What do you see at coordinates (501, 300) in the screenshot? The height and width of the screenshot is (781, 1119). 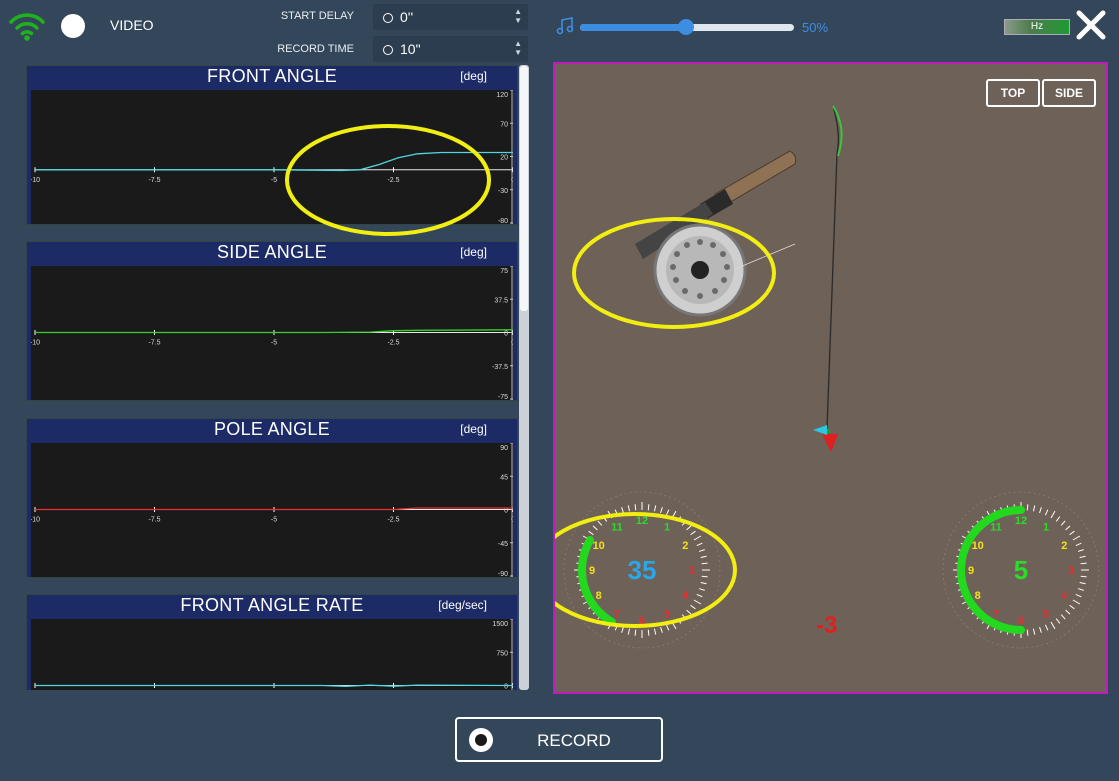 I see `y-tick-label: 37.5` at bounding box center [501, 300].